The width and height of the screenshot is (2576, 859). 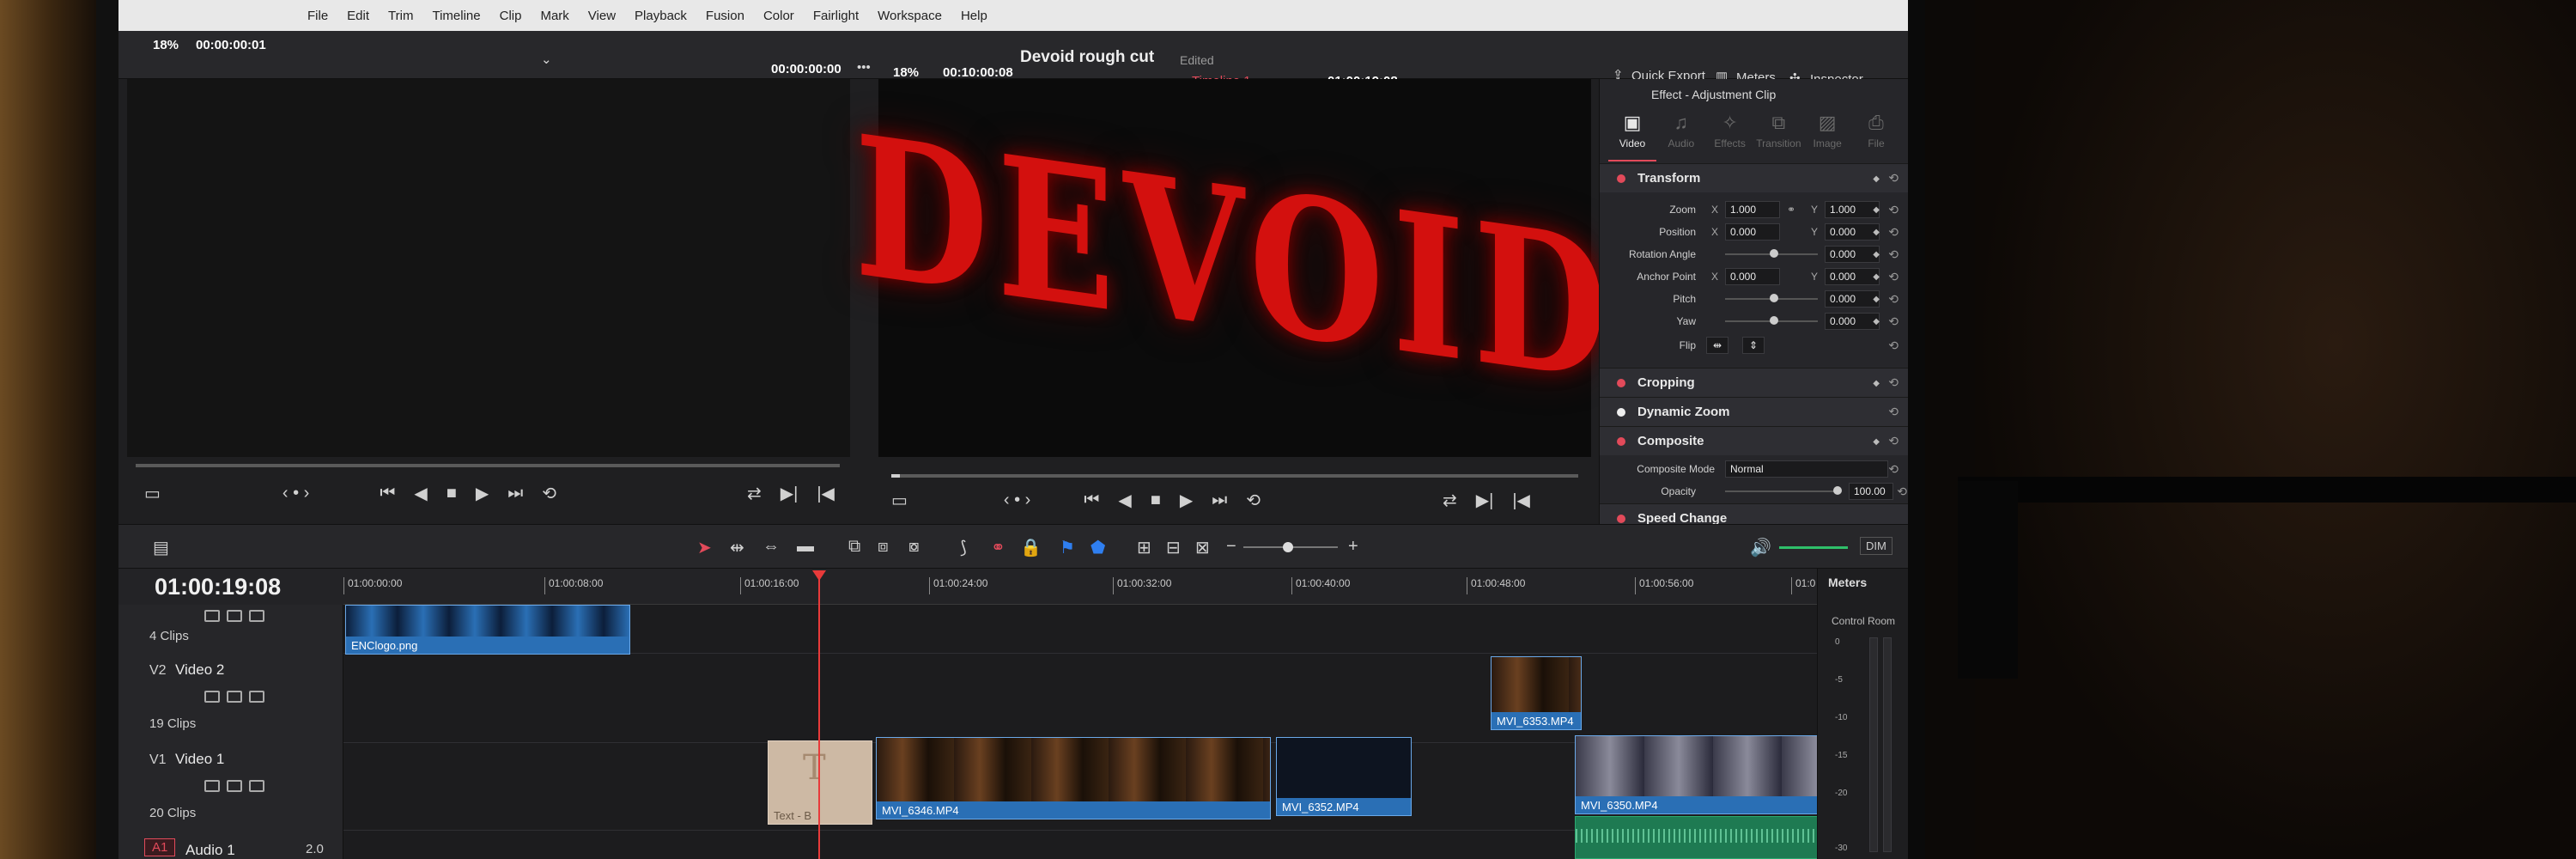 I want to click on tab-file: ⎙ File, so click(x=1876, y=137).